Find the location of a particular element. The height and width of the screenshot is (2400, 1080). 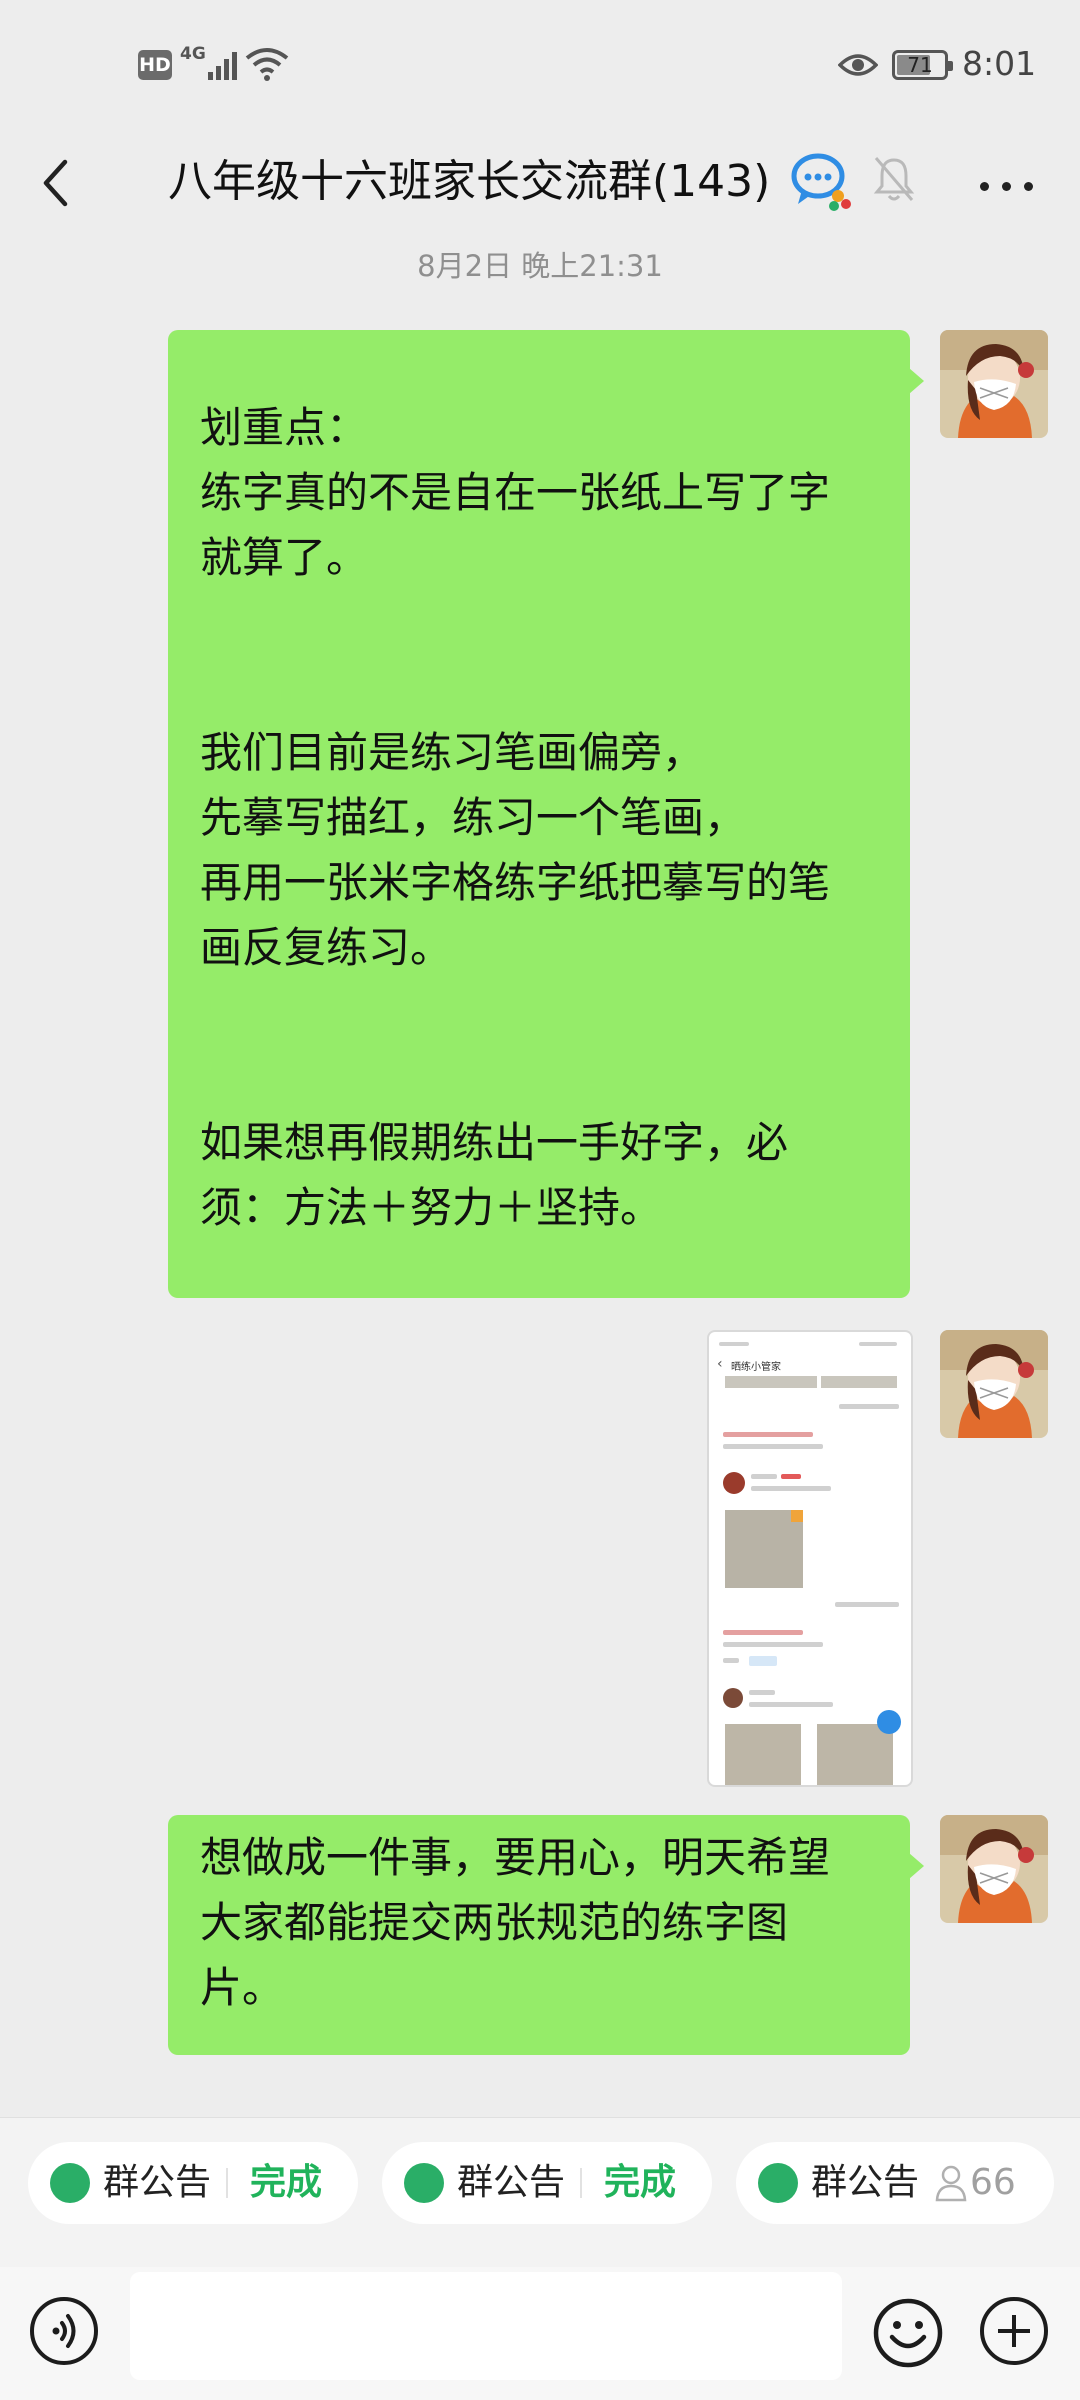

eye-comfort-icon is located at coordinates (858, 65).